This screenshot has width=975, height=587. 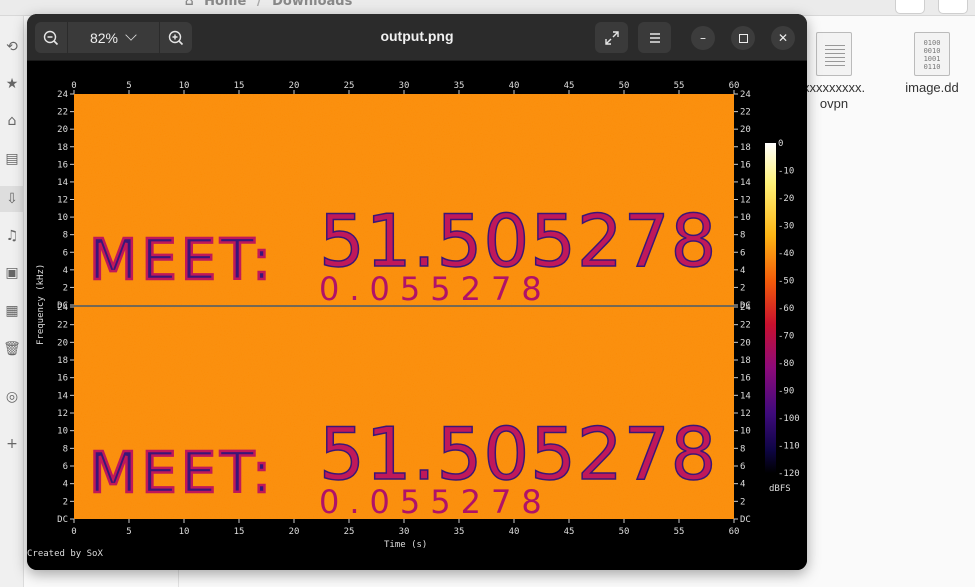 I want to click on view-options-button, so click(x=910, y=7).